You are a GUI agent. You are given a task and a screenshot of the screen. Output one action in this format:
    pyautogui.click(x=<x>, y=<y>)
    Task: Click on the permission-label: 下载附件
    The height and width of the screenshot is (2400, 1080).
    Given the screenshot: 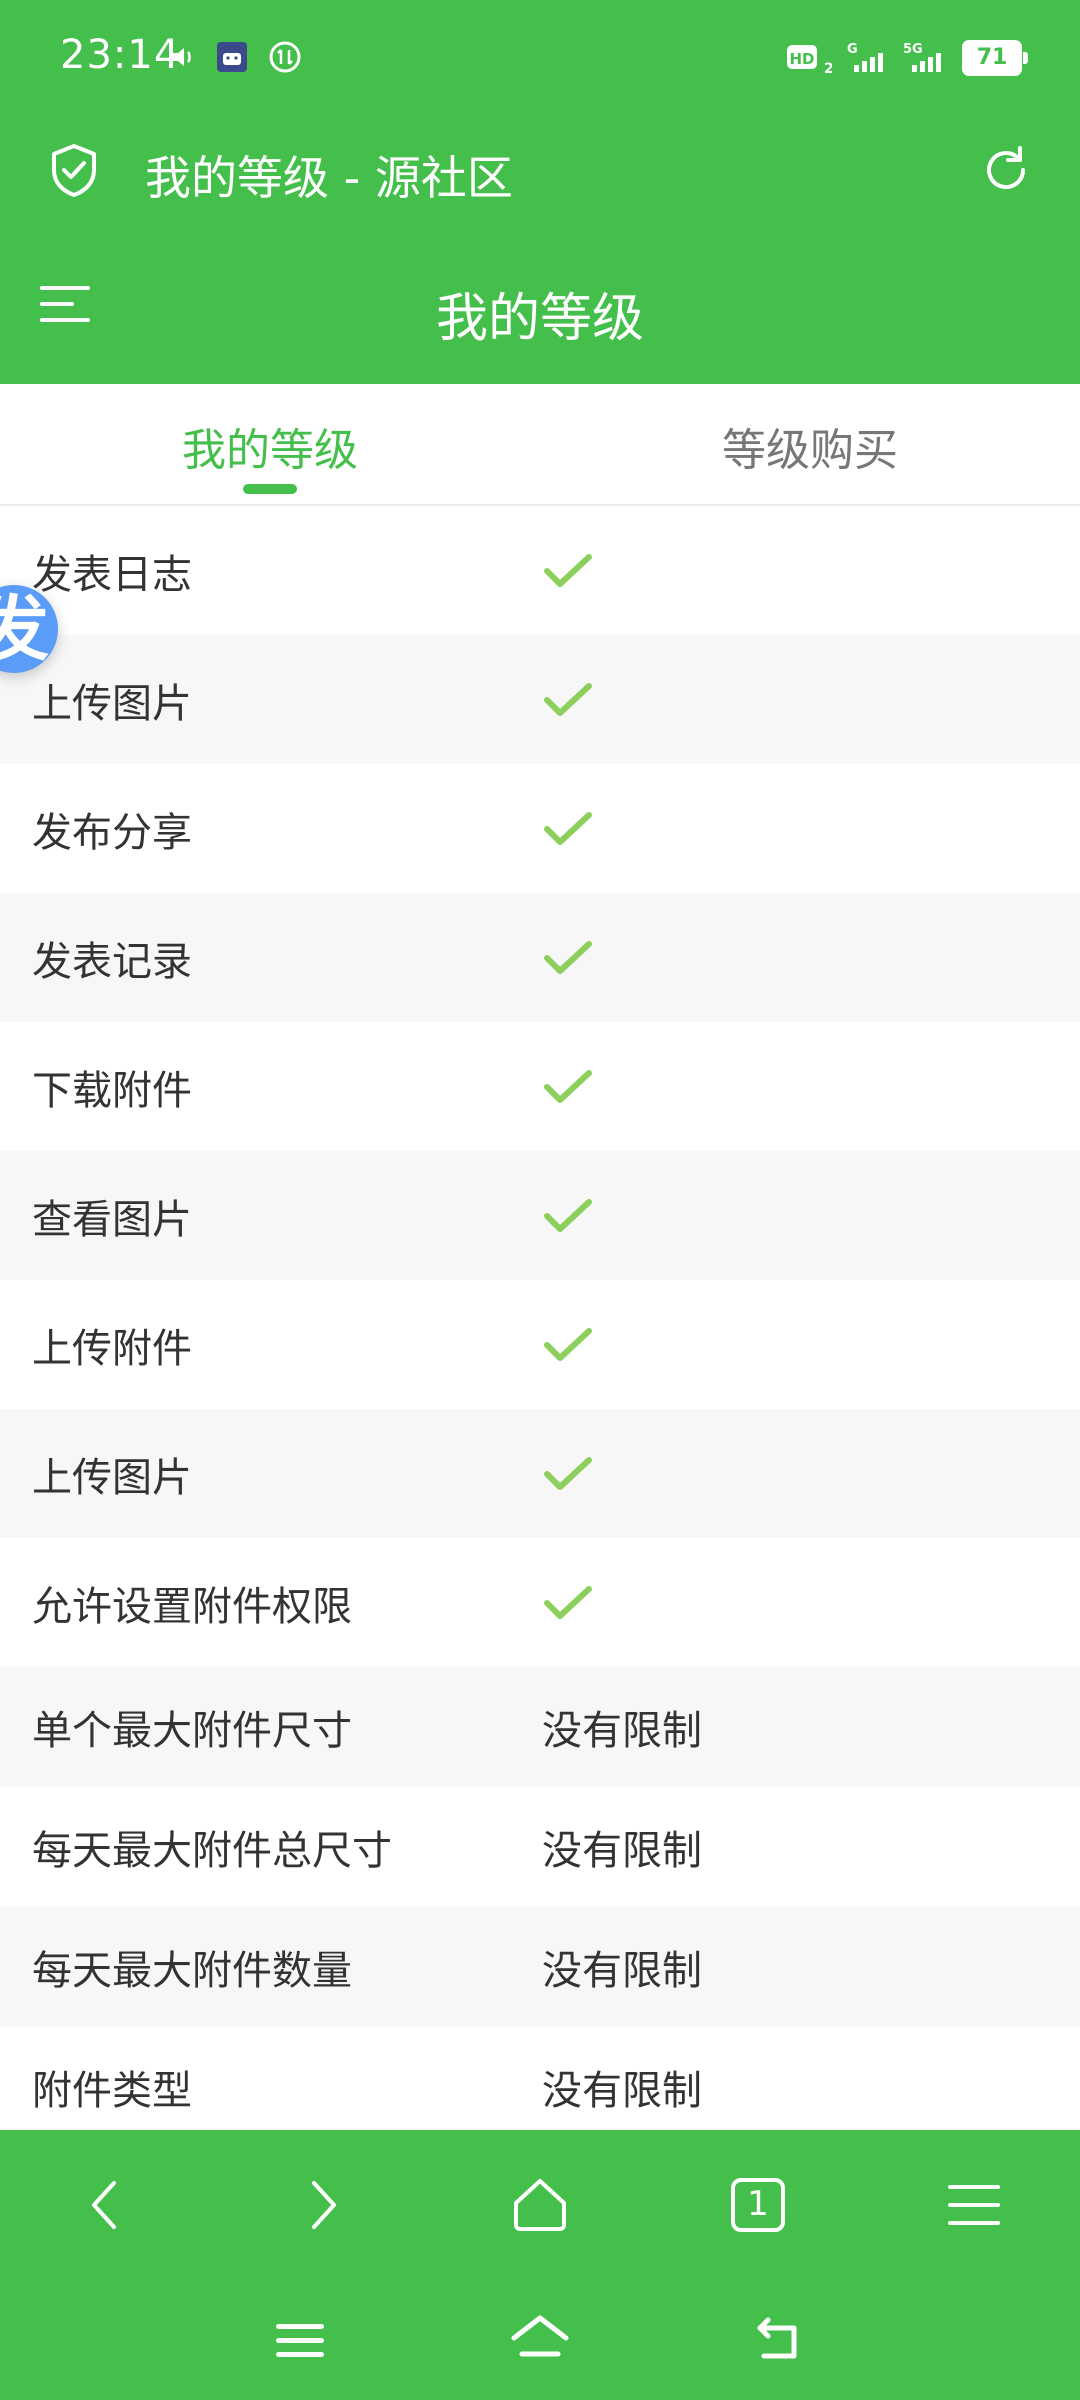 What is the action you would take?
    pyautogui.click(x=112, y=1090)
    